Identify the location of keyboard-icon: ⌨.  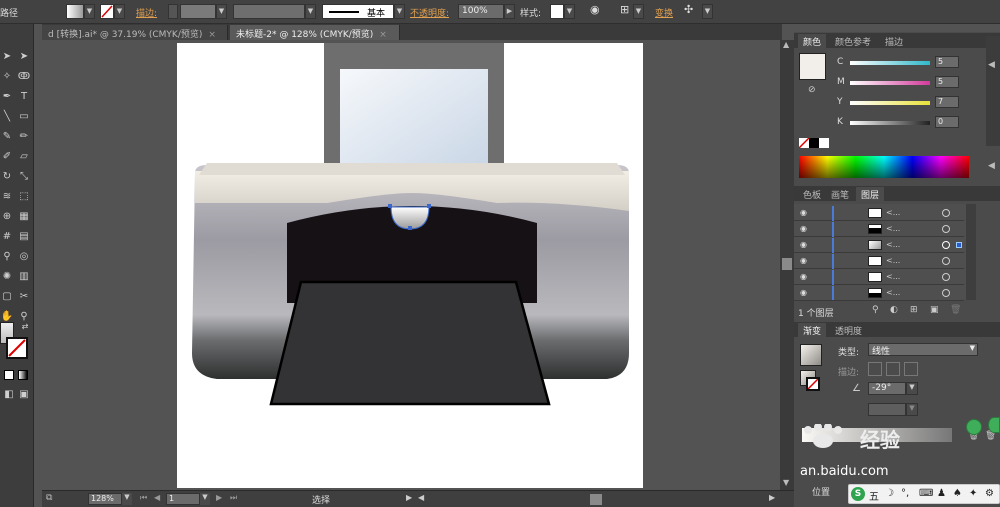
(926, 493).